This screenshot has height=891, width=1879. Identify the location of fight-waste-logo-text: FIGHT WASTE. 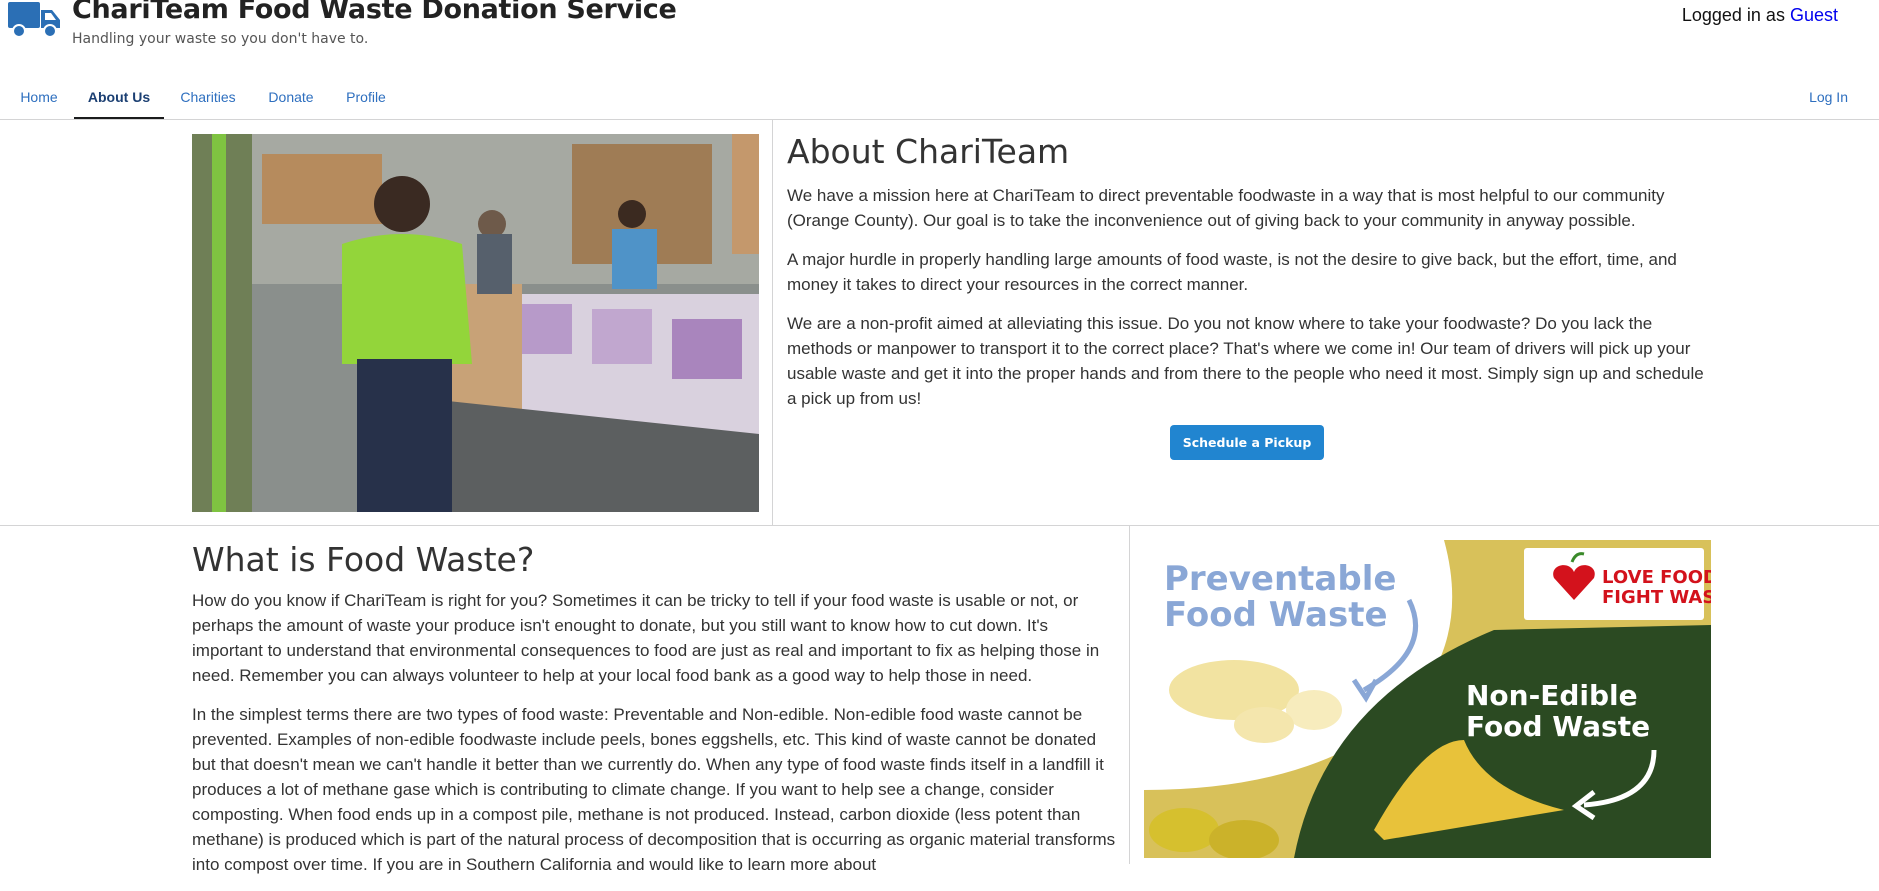
(1656, 597).